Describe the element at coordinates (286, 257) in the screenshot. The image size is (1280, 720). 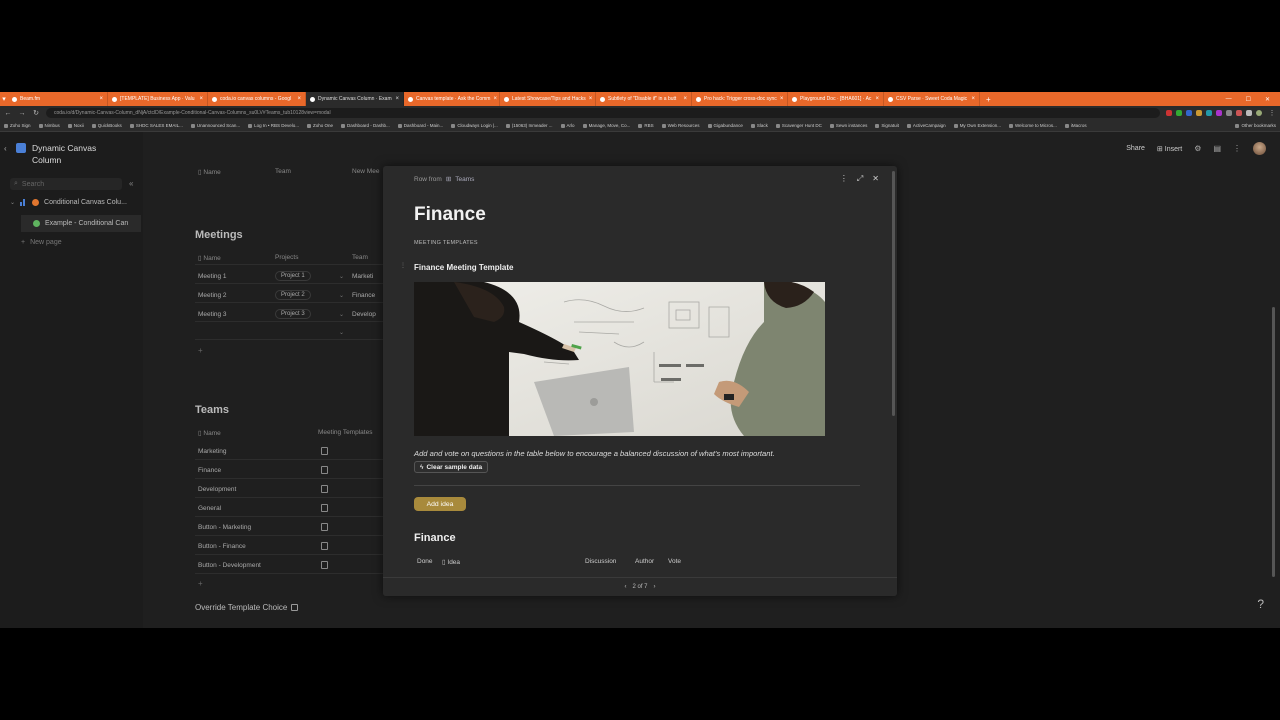
I see `column-header-projects: Projects` at that location.